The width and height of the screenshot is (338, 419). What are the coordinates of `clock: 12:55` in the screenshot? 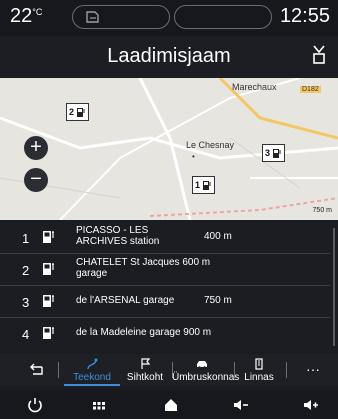 It's located at (304, 16).